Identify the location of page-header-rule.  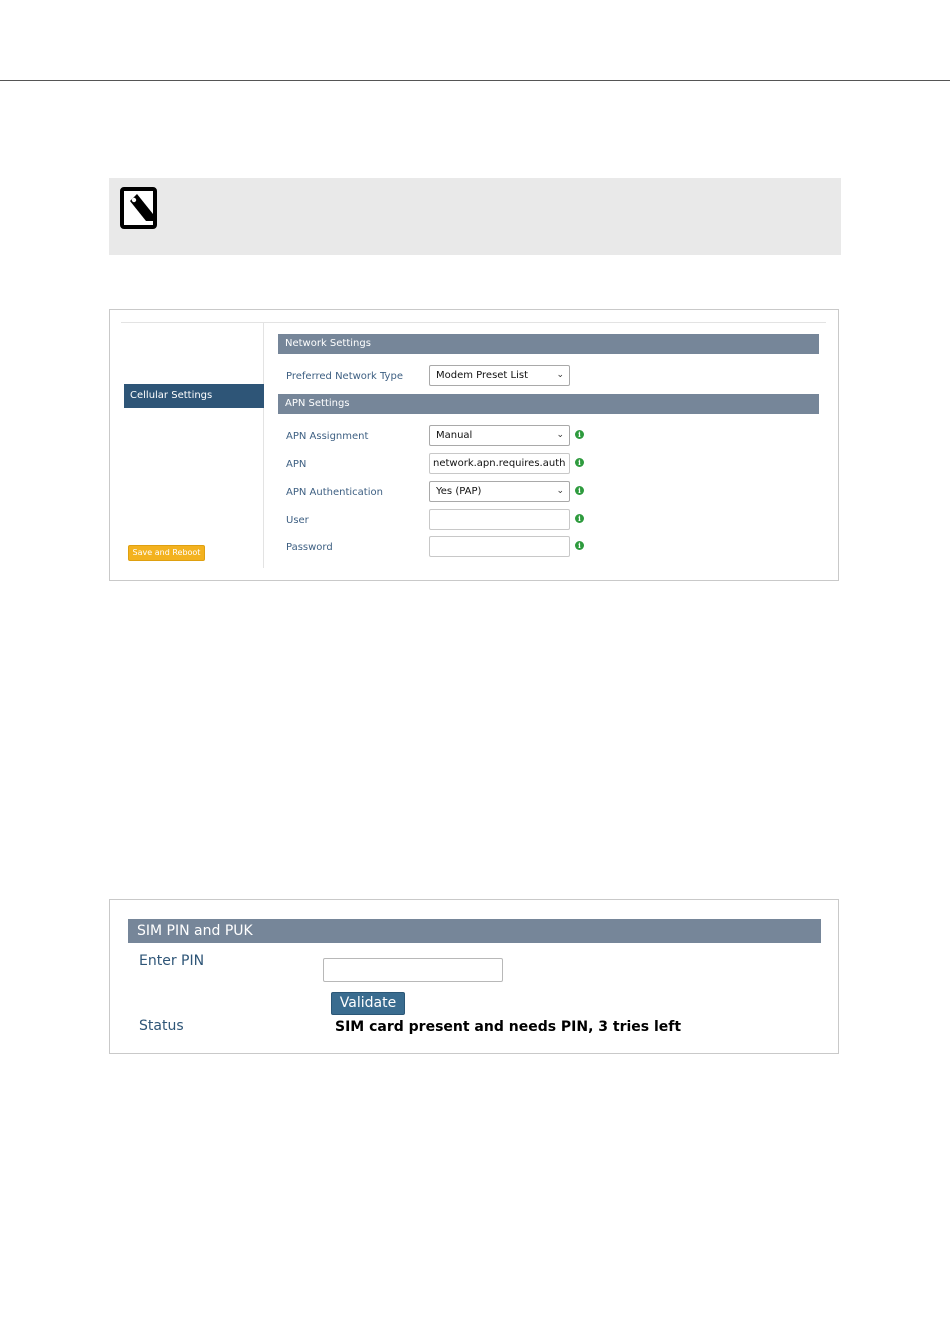
(475, 80).